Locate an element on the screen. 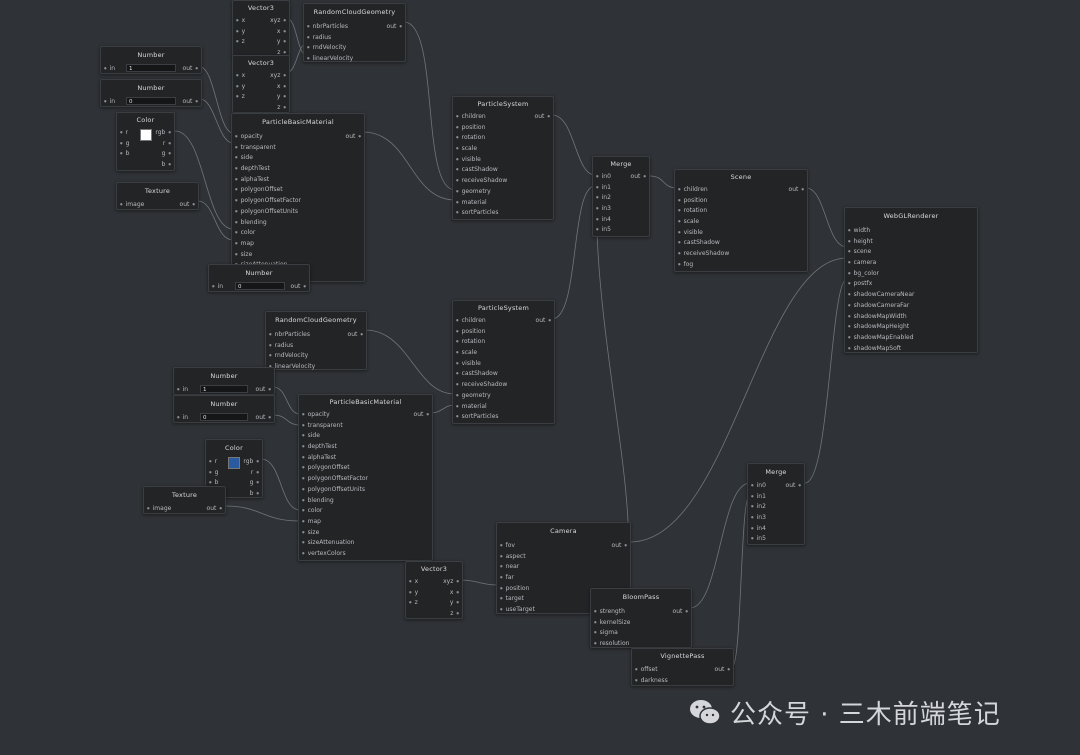  number-node-a: Number in 1 out is located at coordinates (151, 60).